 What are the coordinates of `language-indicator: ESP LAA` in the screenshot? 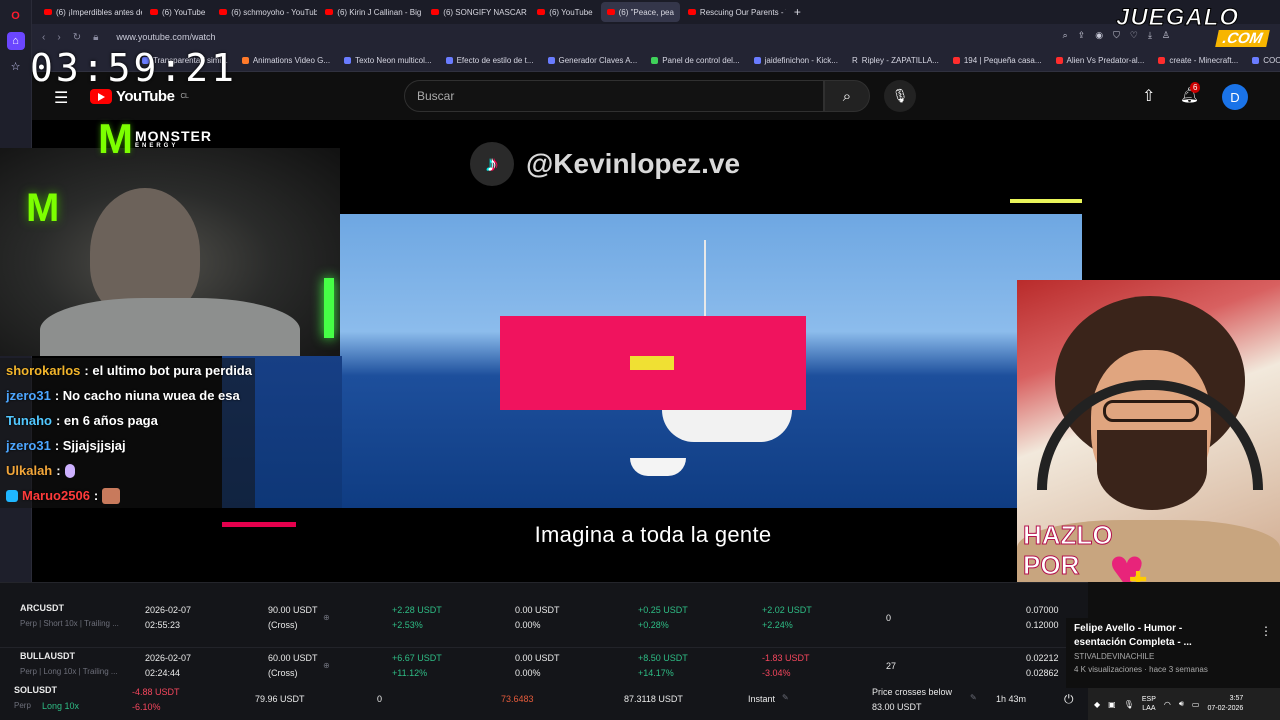 It's located at (1149, 704).